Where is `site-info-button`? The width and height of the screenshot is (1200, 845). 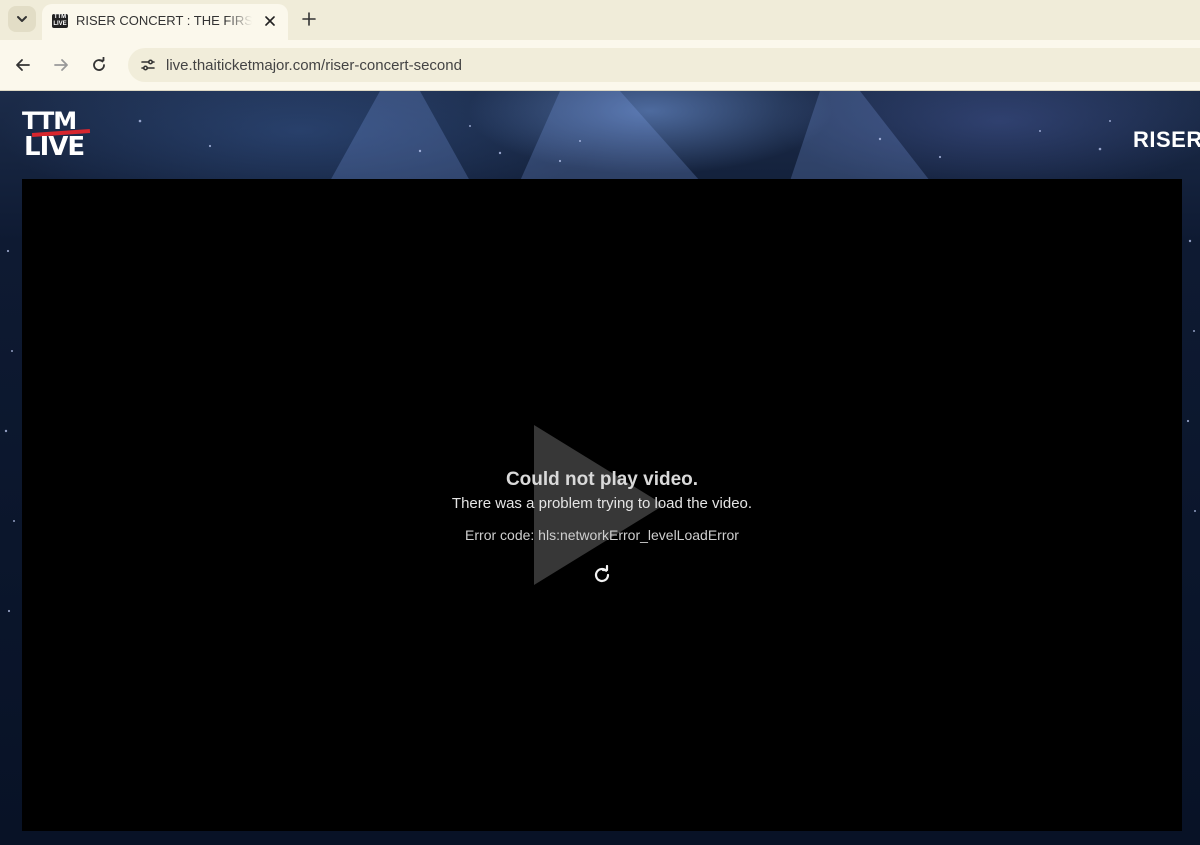 site-info-button is located at coordinates (148, 65).